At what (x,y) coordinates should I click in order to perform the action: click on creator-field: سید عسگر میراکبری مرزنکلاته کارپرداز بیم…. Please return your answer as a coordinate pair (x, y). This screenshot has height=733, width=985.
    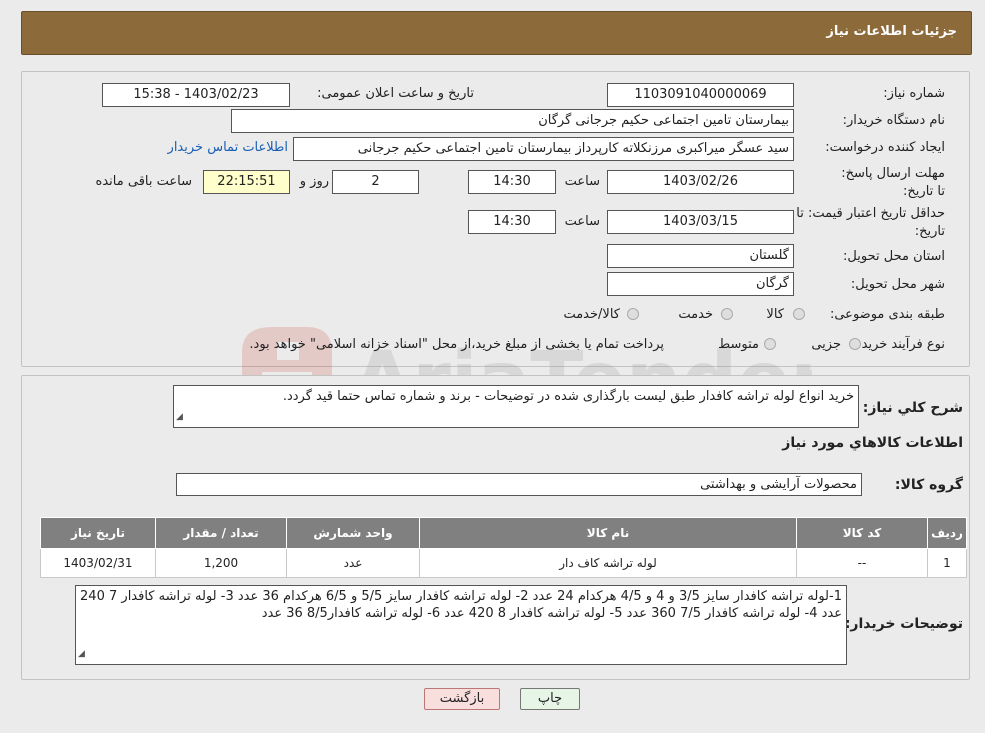
    Looking at the image, I should click on (543, 149).